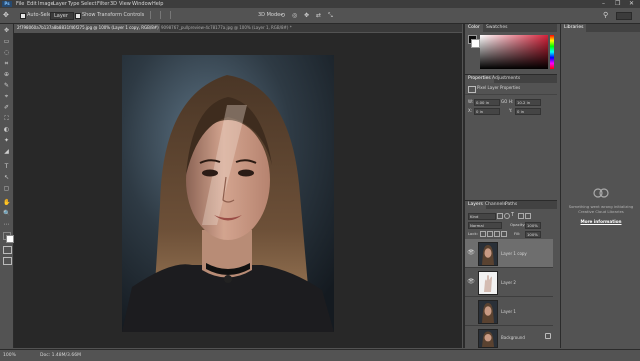  I want to click on link-icon: GO, so click(504, 101).